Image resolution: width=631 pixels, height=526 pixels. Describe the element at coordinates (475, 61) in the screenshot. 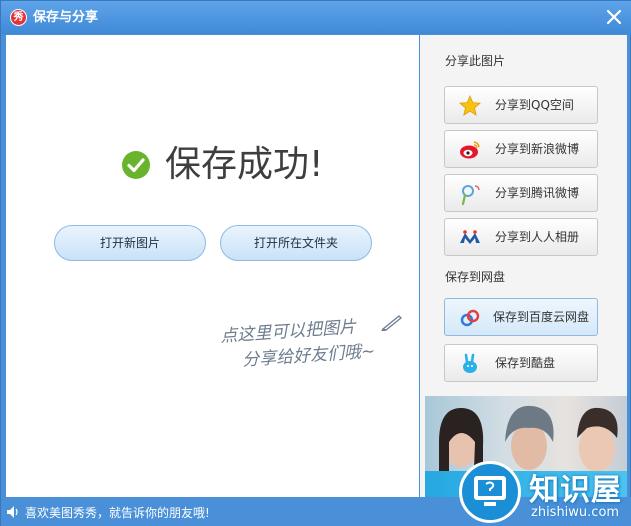

I see `share-section-title: 分享此图片` at that location.